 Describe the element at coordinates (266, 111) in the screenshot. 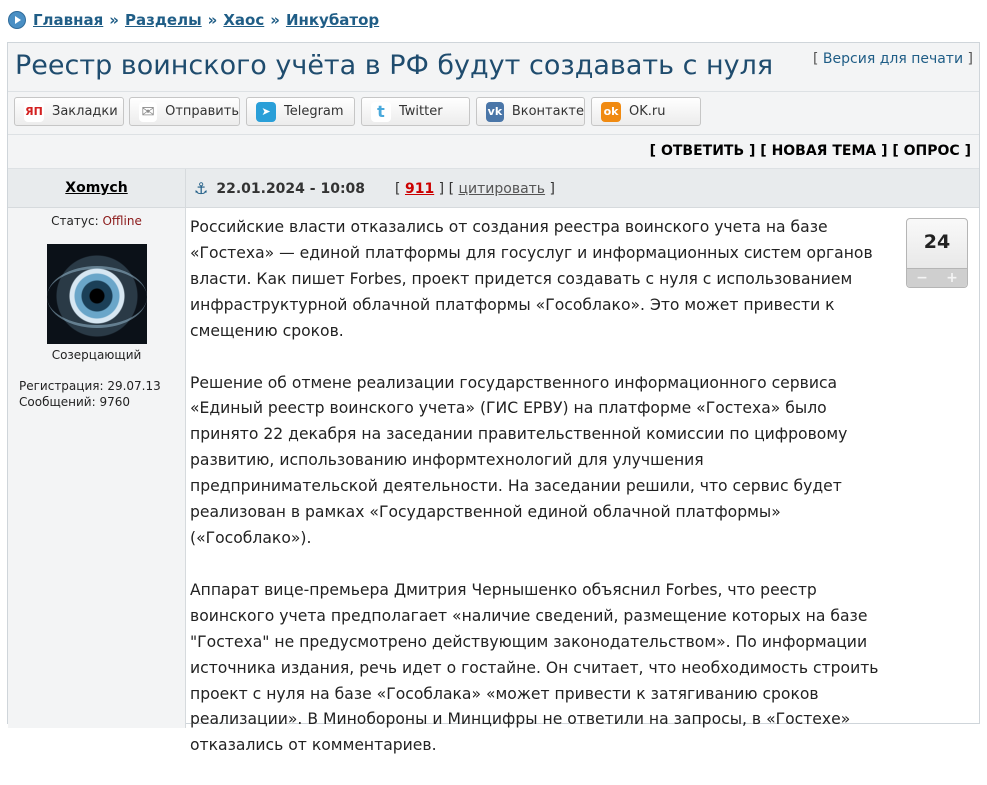

I see `telegram-icon: ➤` at that location.